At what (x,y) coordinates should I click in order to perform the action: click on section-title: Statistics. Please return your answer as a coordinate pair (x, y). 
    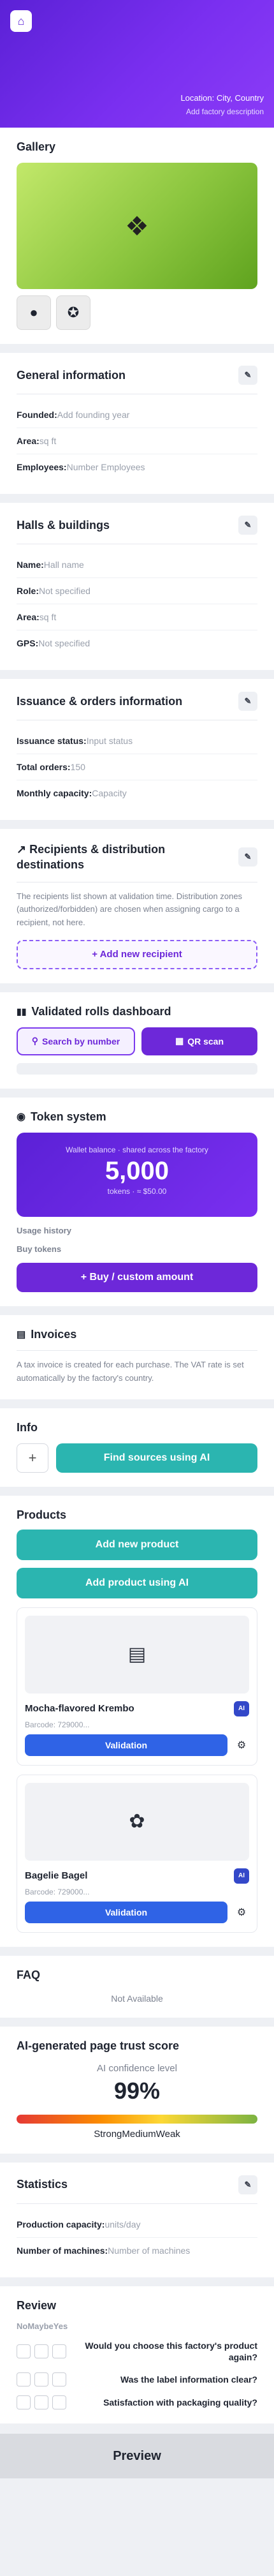
    Looking at the image, I should click on (42, 2184).